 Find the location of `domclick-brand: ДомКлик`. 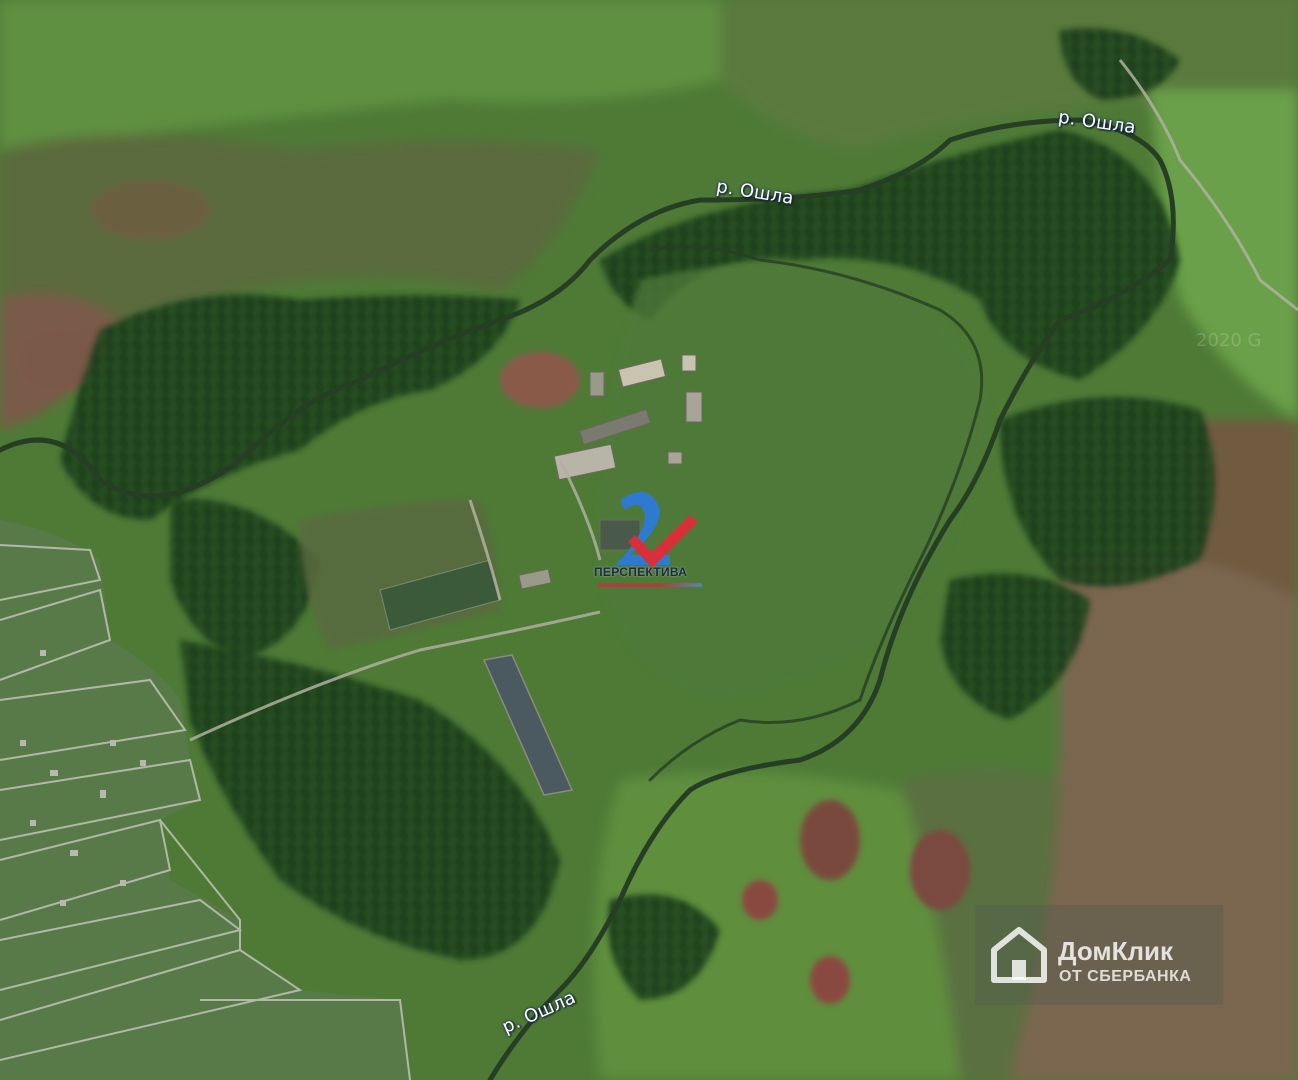

domclick-brand: ДомКлик is located at coordinates (1115, 951).